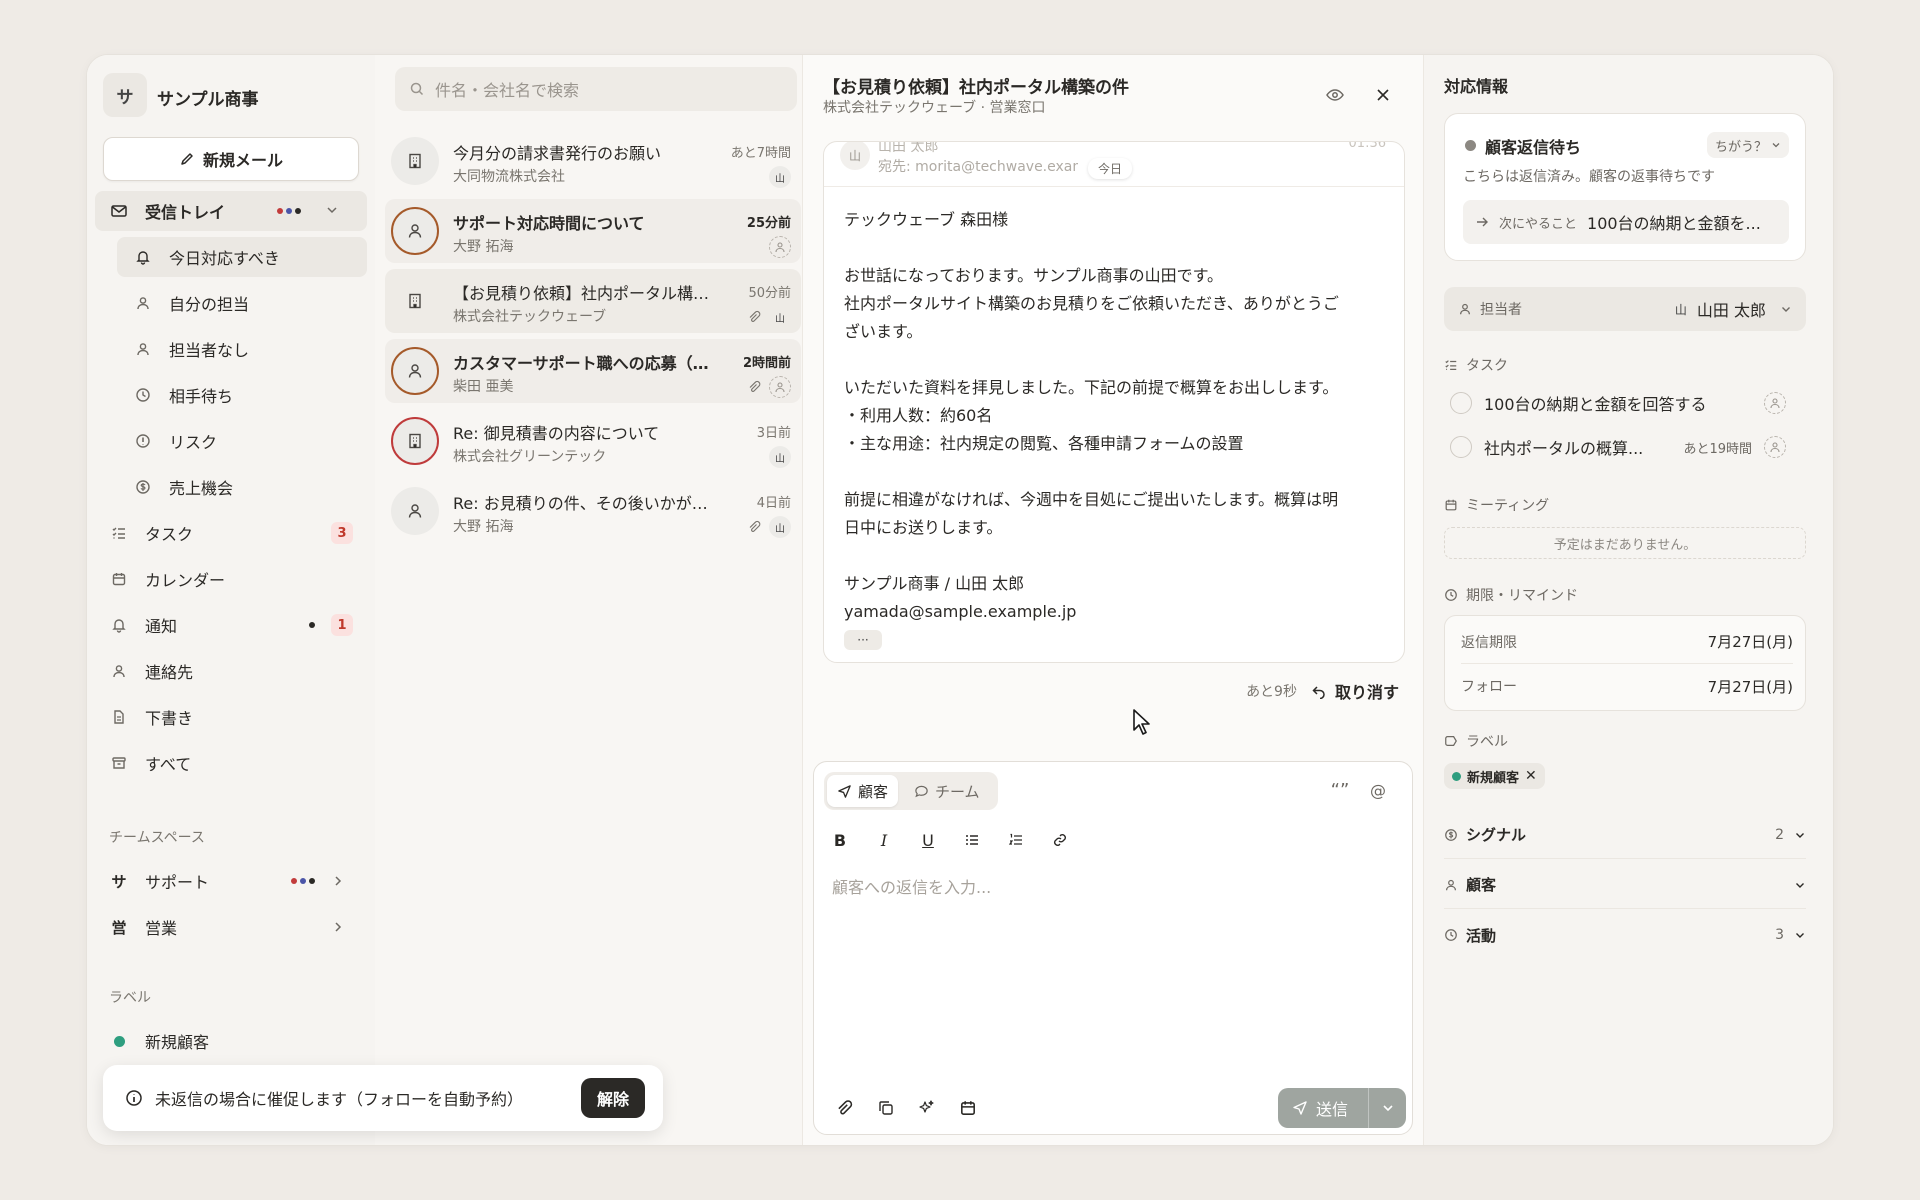 This screenshot has width=1920, height=1200. I want to click on copy-icon, so click(886, 1108).